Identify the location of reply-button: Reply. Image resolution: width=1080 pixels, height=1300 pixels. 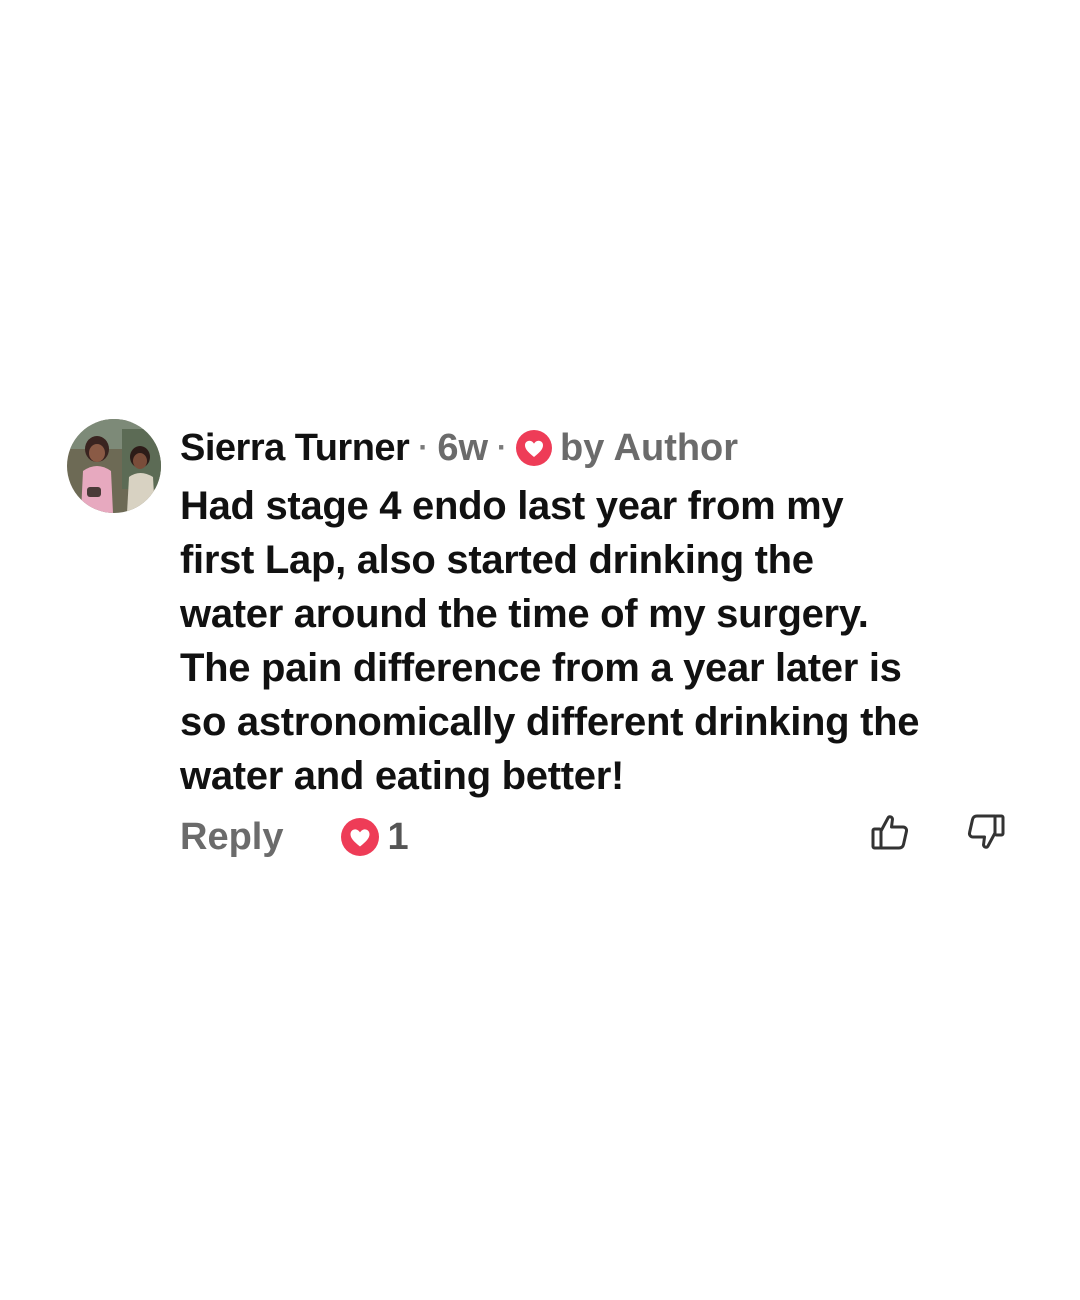
(231, 837).